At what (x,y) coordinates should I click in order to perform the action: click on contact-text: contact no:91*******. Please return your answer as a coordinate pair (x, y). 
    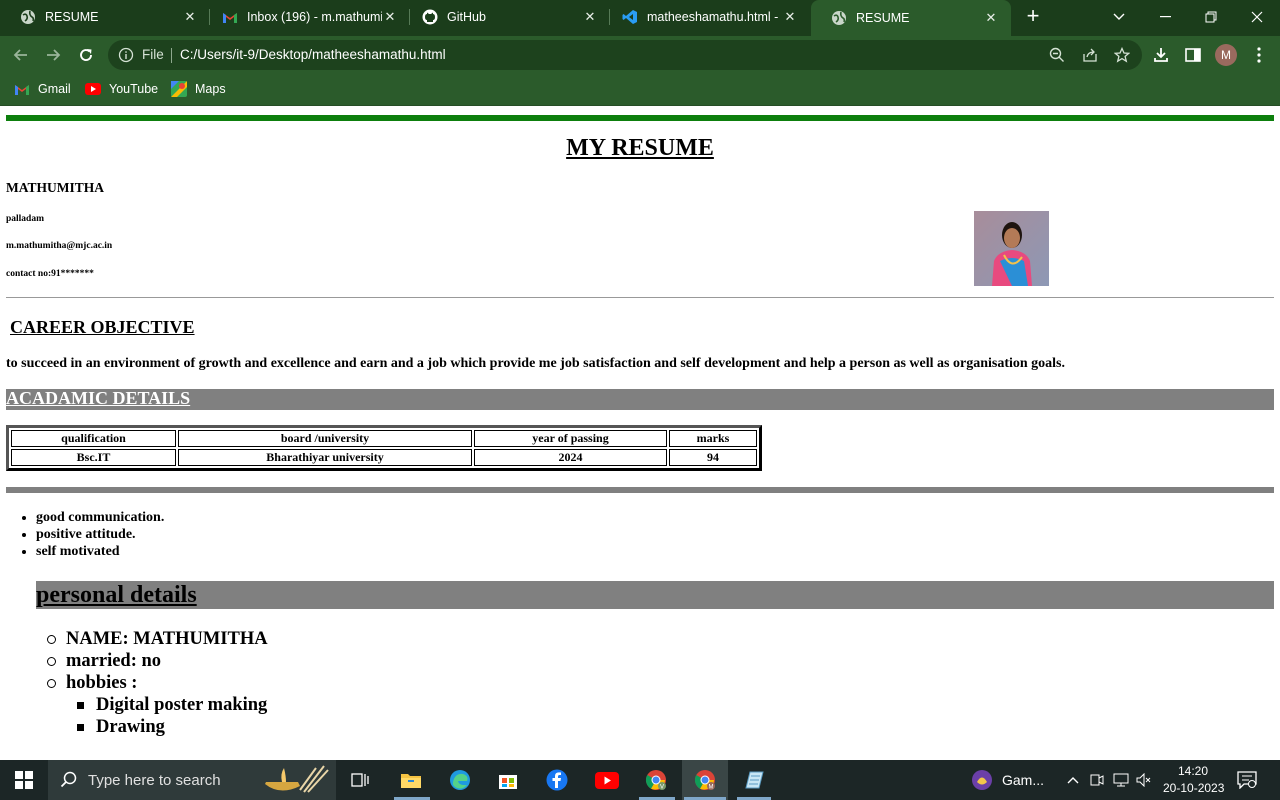
    Looking at the image, I should click on (50, 274).